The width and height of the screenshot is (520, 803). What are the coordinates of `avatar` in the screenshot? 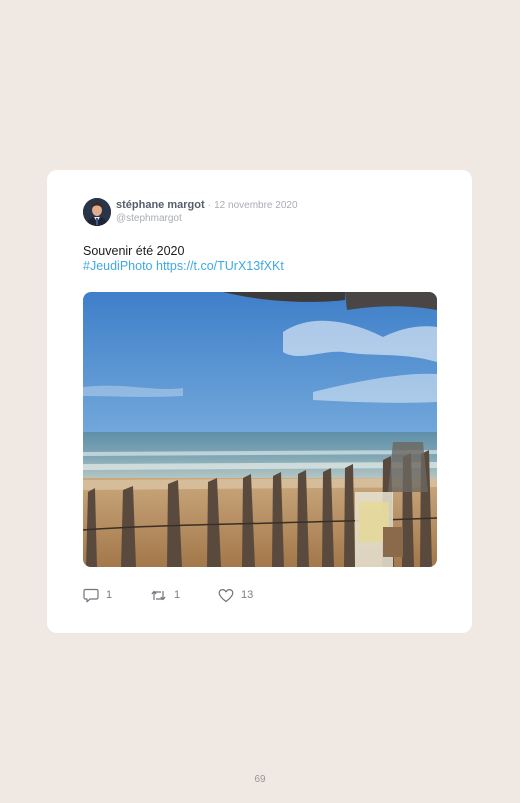 It's located at (97, 212).